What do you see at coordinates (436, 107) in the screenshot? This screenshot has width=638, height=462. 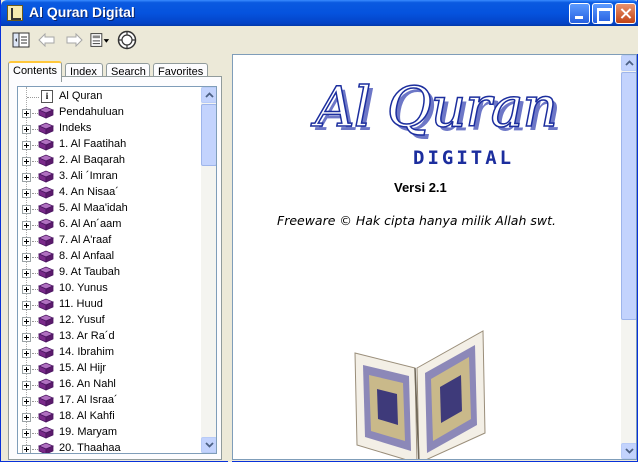 I see `logo-title: Al Quran` at bounding box center [436, 107].